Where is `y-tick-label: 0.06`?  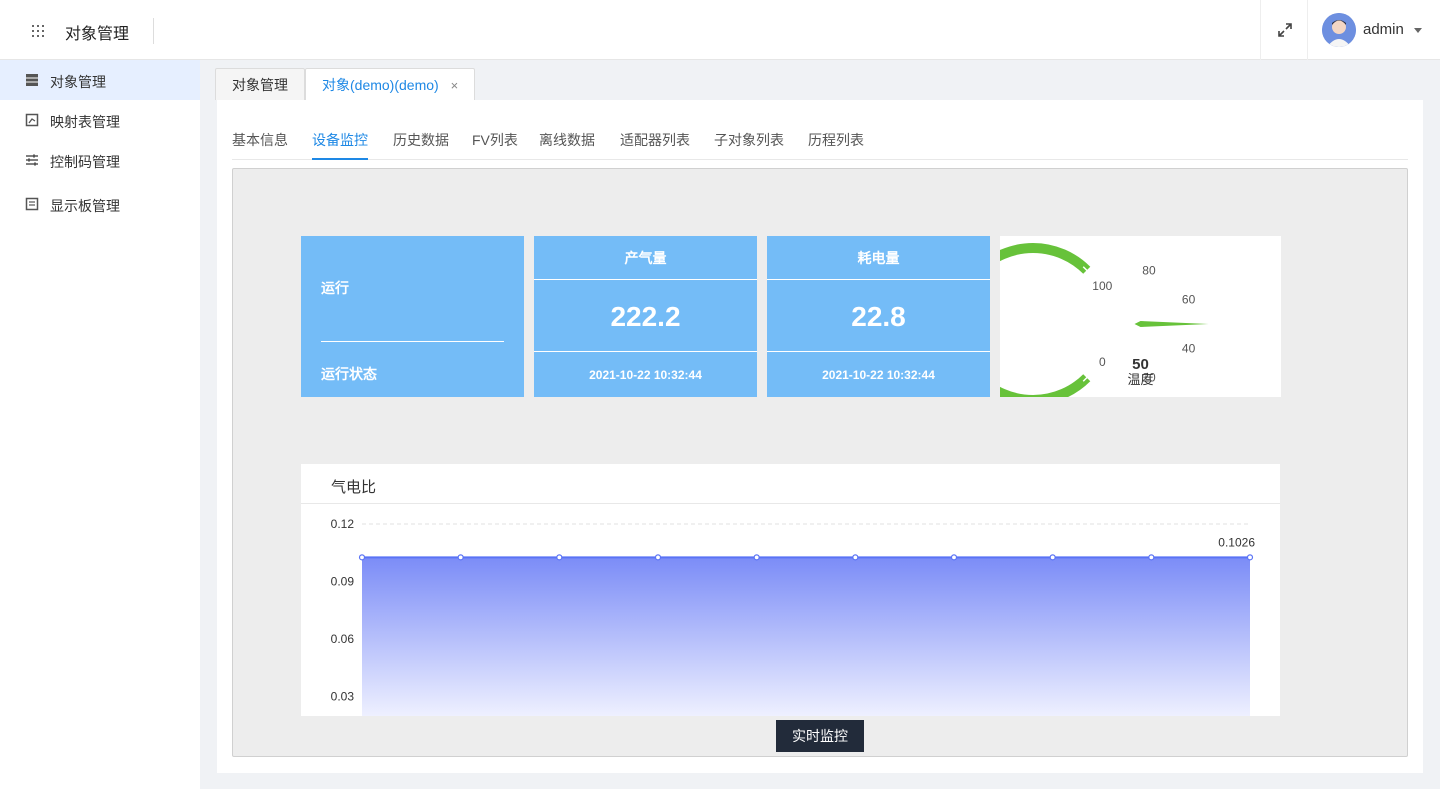 y-tick-label: 0.06 is located at coordinates (343, 639).